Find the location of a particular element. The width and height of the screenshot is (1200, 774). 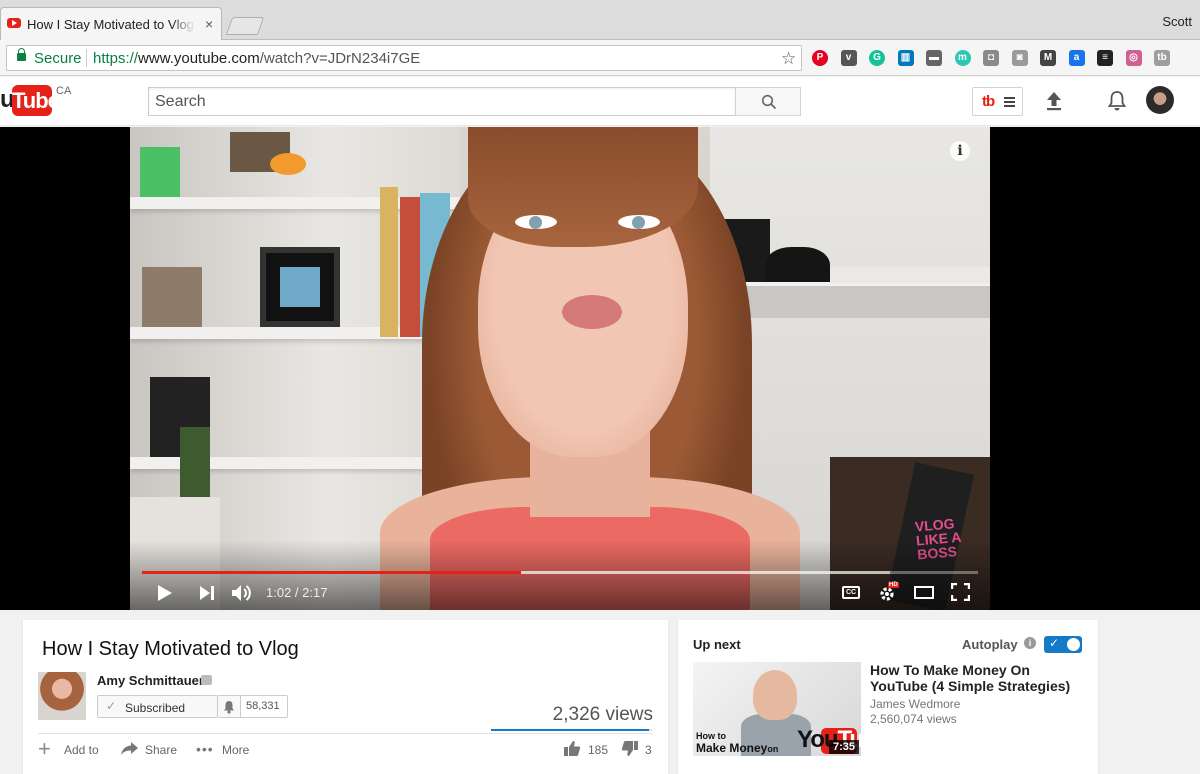

autoplay-toggle: ✓ is located at coordinates (1063, 644).